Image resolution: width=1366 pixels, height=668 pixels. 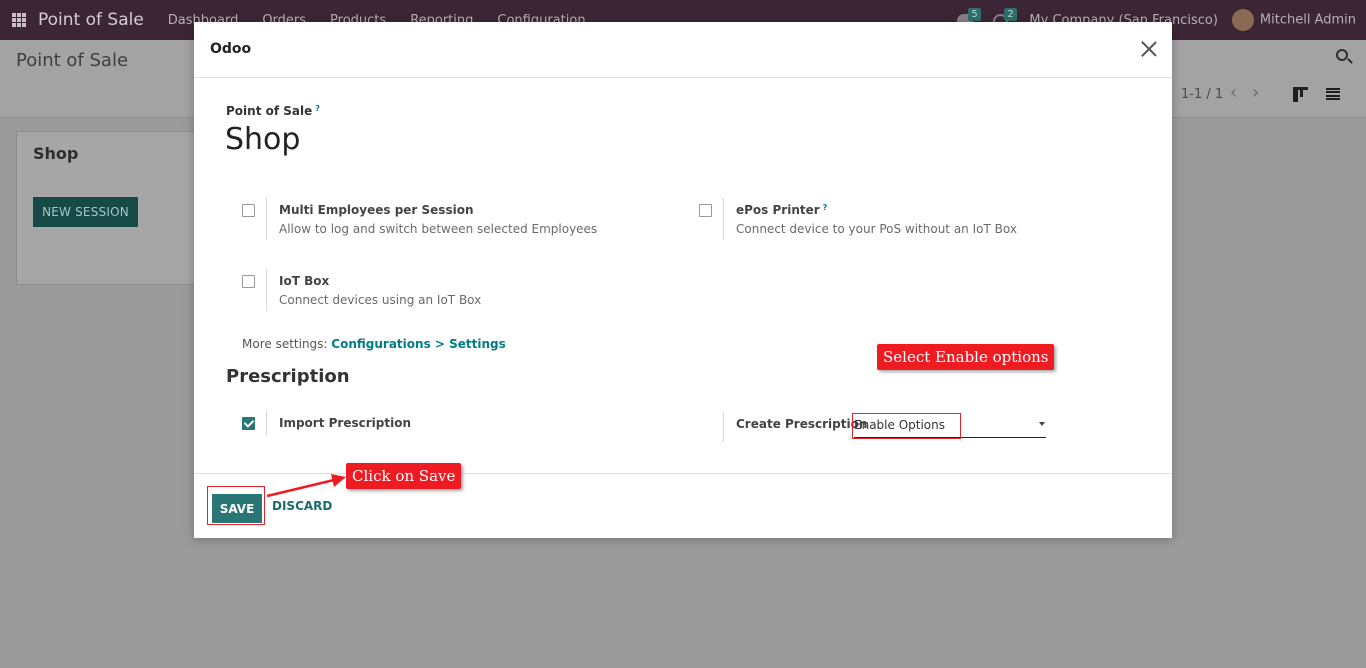 I want to click on more-settings: More settings: Configurations > Settings, so click(x=374, y=344).